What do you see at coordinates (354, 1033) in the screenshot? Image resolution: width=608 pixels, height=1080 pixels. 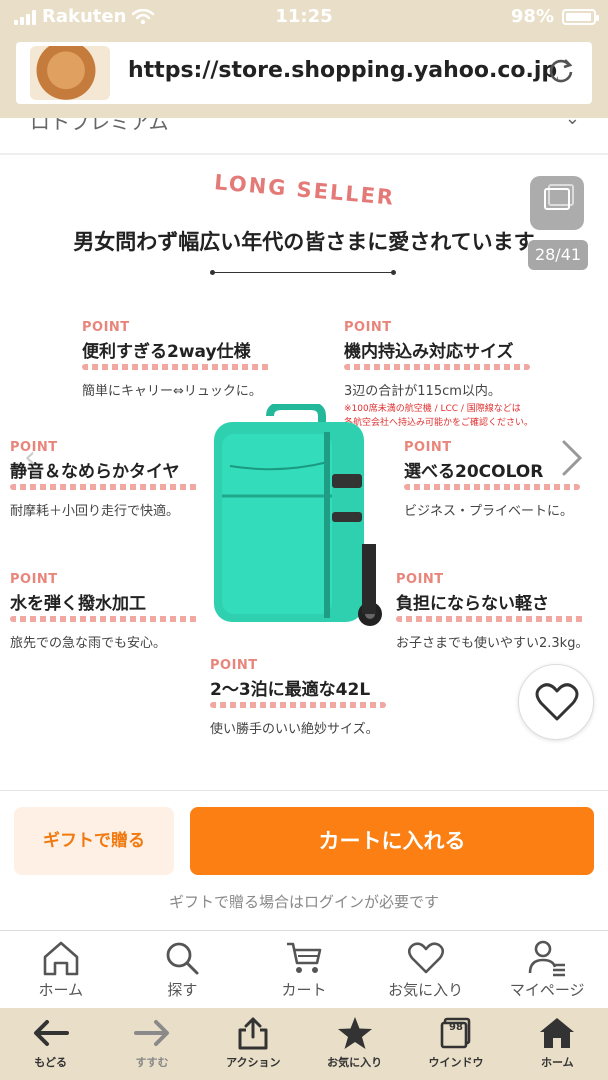 I see `star-icon` at bounding box center [354, 1033].